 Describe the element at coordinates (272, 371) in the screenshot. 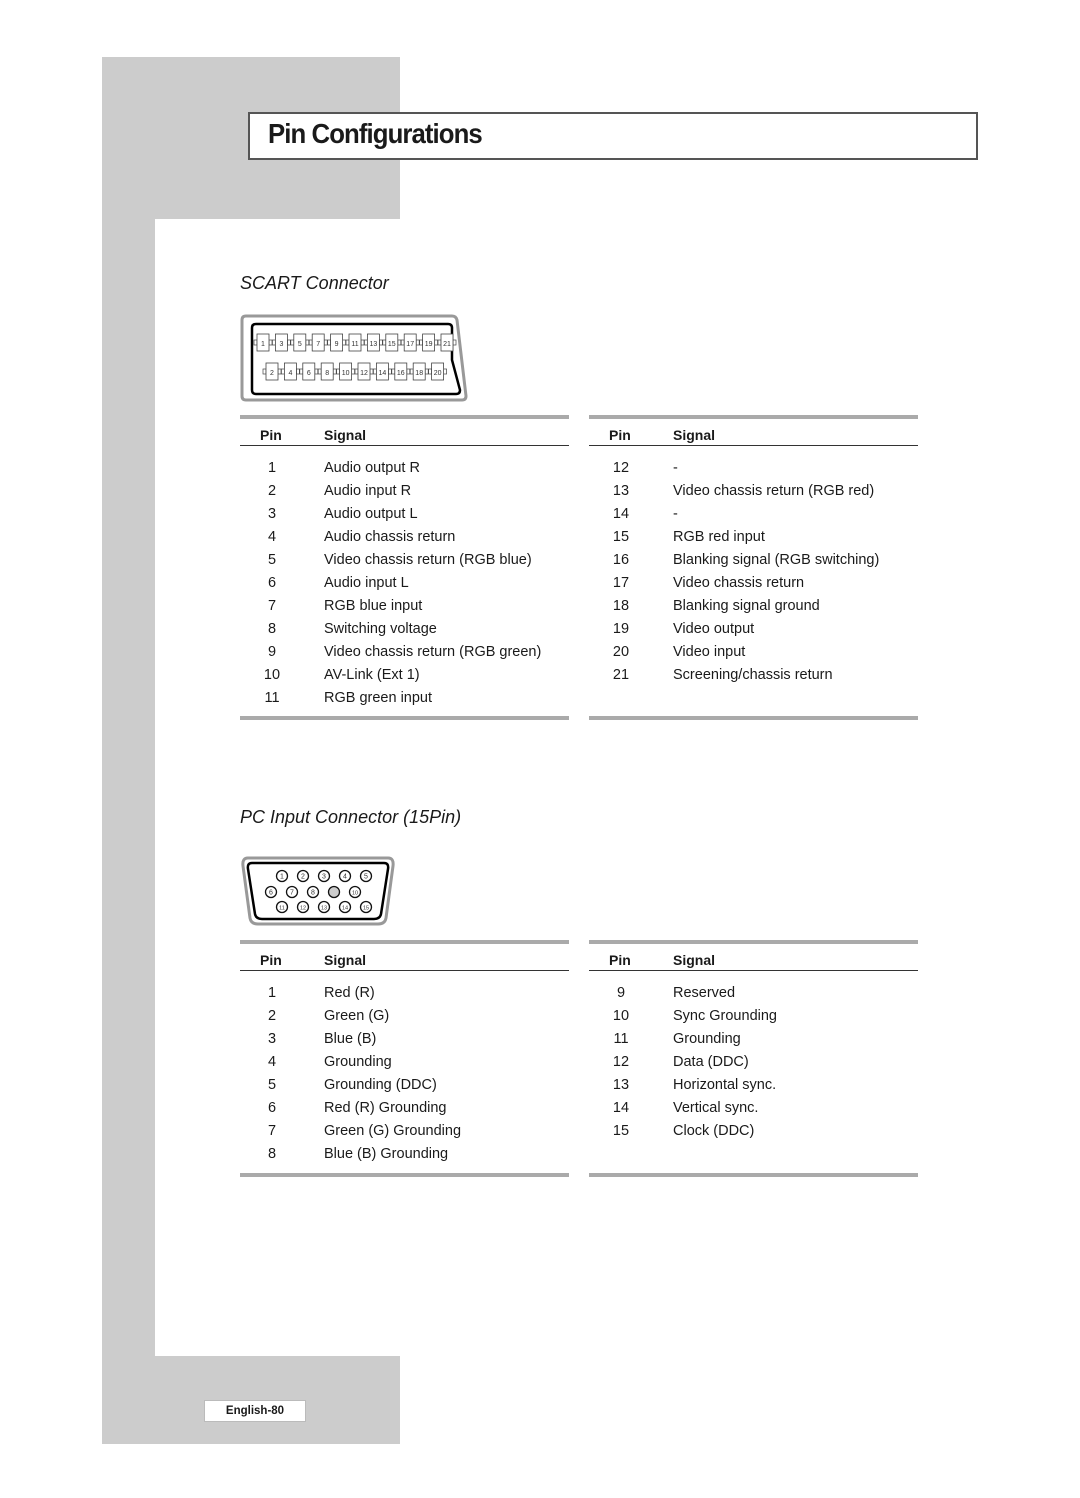

I see `scart-pin: 2` at that location.